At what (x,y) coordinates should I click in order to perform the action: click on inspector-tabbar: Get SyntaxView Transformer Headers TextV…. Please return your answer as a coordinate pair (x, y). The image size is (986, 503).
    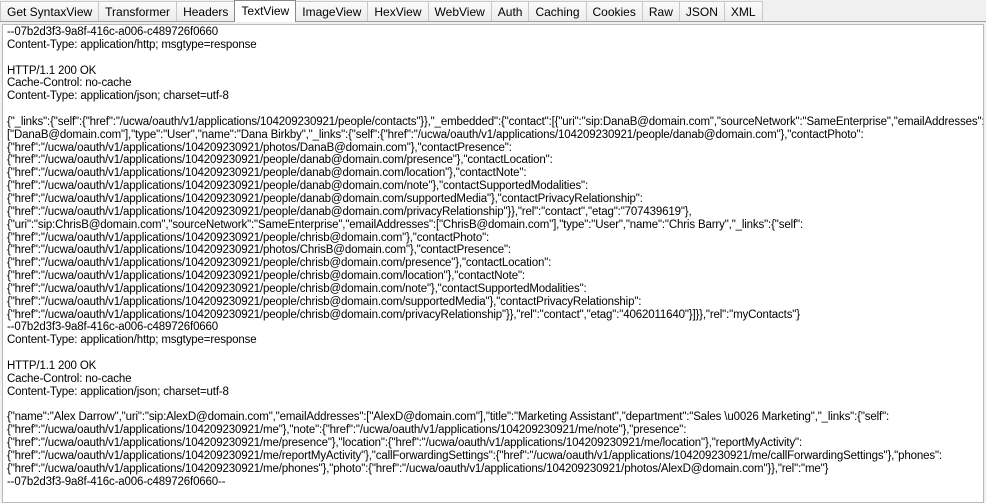
    Looking at the image, I should click on (493, 11).